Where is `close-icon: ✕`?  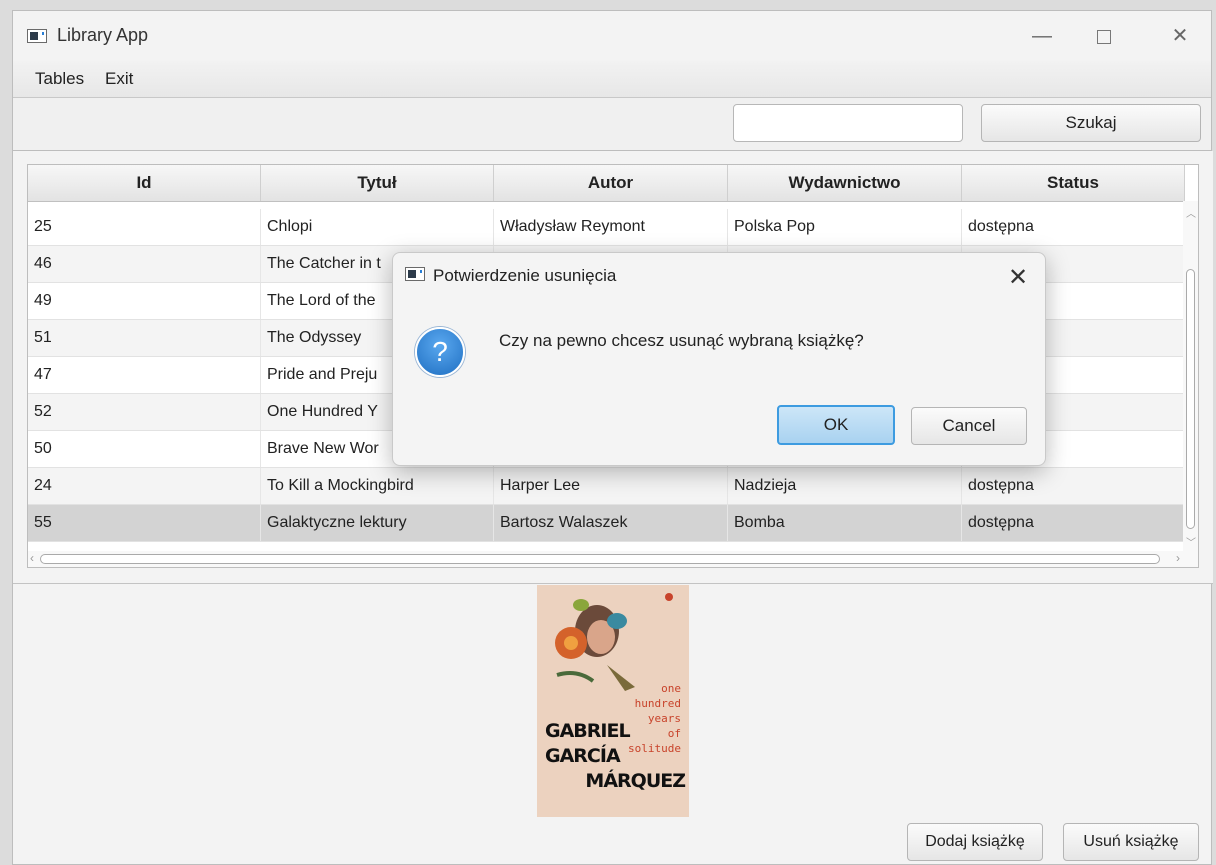 close-icon: ✕ is located at coordinates (1180, 36).